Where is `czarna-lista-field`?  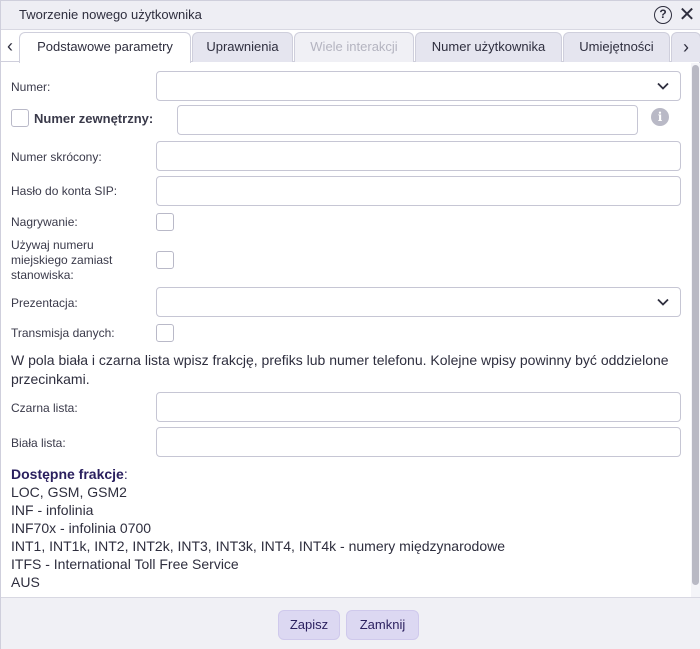 czarna-lista-field is located at coordinates (418, 407).